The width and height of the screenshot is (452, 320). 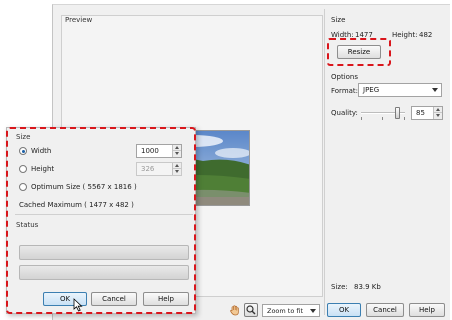 What do you see at coordinates (345, 77) in the screenshot?
I see `options-section-label: Options` at bounding box center [345, 77].